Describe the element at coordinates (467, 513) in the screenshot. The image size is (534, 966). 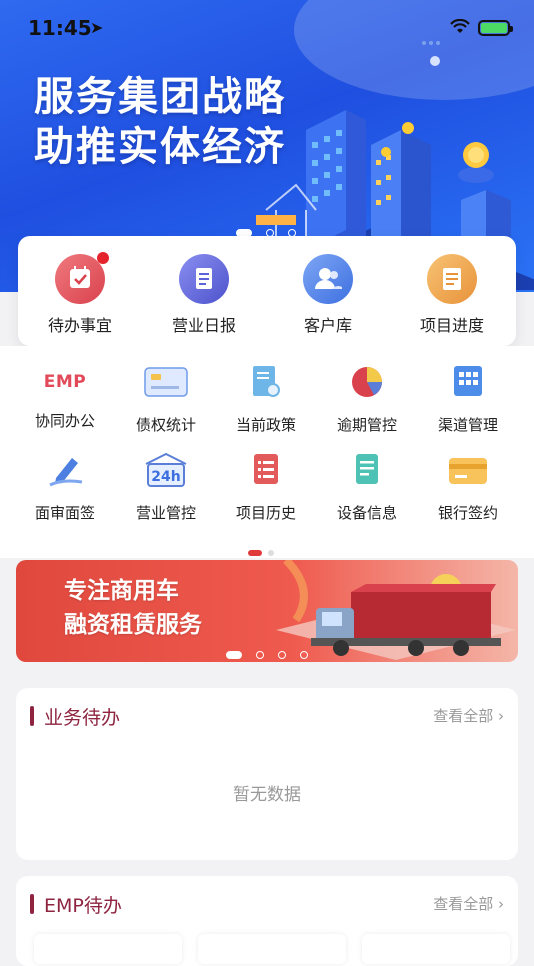
I see `grid-item-label: 银行签约` at that location.